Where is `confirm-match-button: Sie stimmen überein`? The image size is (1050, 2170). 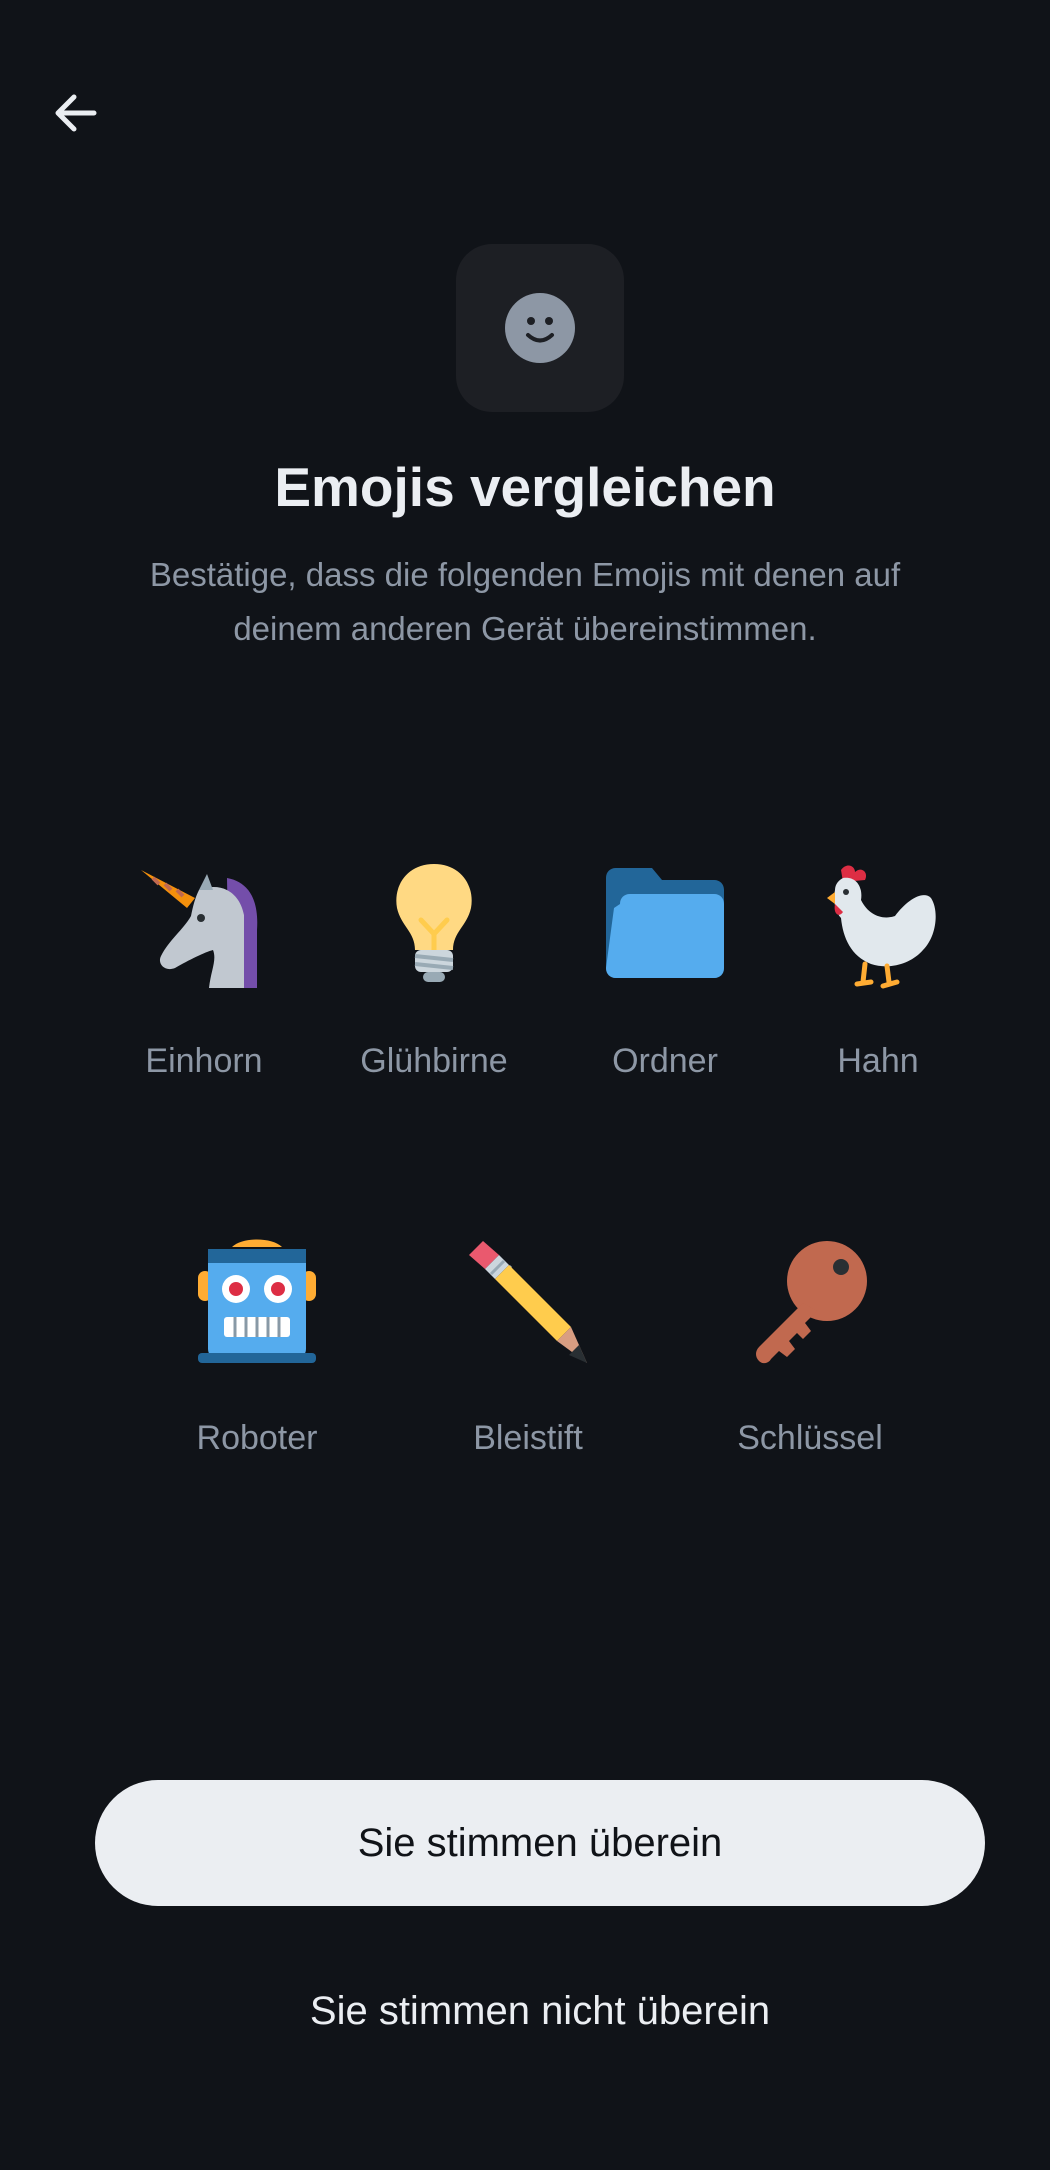
confirm-match-button: Sie stimmen überein is located at coordinates (540, 1843).